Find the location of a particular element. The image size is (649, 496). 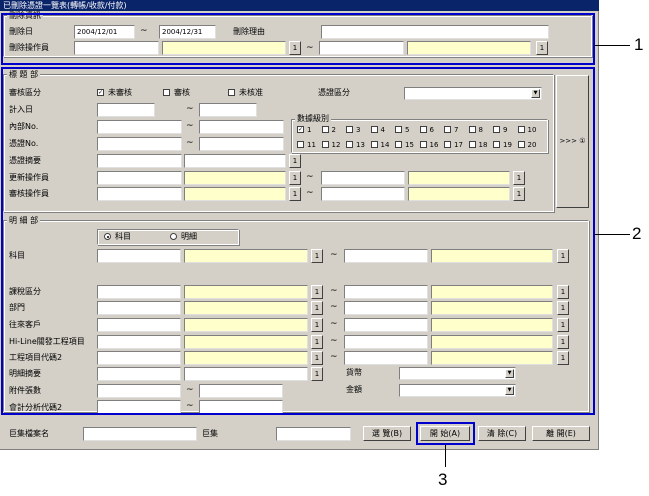

callout-3-line is located at coordinates (445, 456).